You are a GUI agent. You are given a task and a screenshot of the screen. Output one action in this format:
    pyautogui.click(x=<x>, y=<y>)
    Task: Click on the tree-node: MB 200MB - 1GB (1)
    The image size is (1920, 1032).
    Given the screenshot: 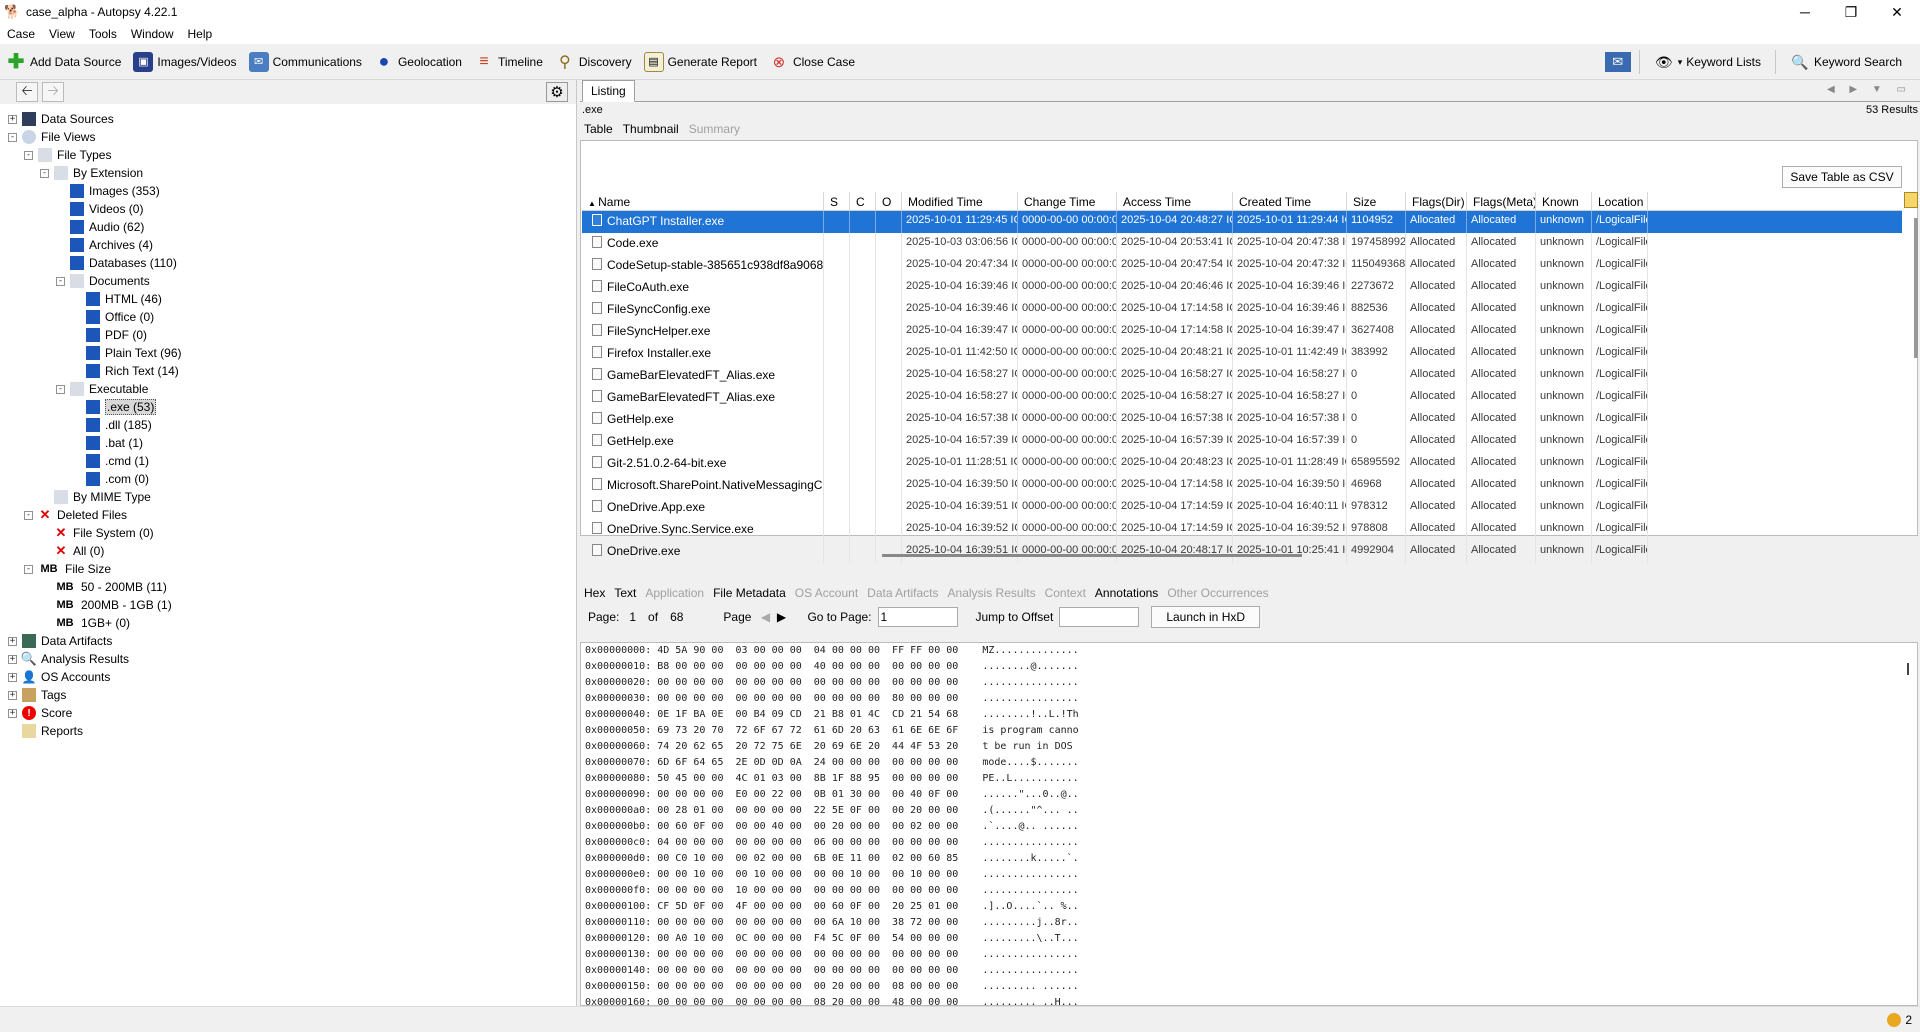 What is the action you would take?
    pyautogui.click(x=288, y=605)
    